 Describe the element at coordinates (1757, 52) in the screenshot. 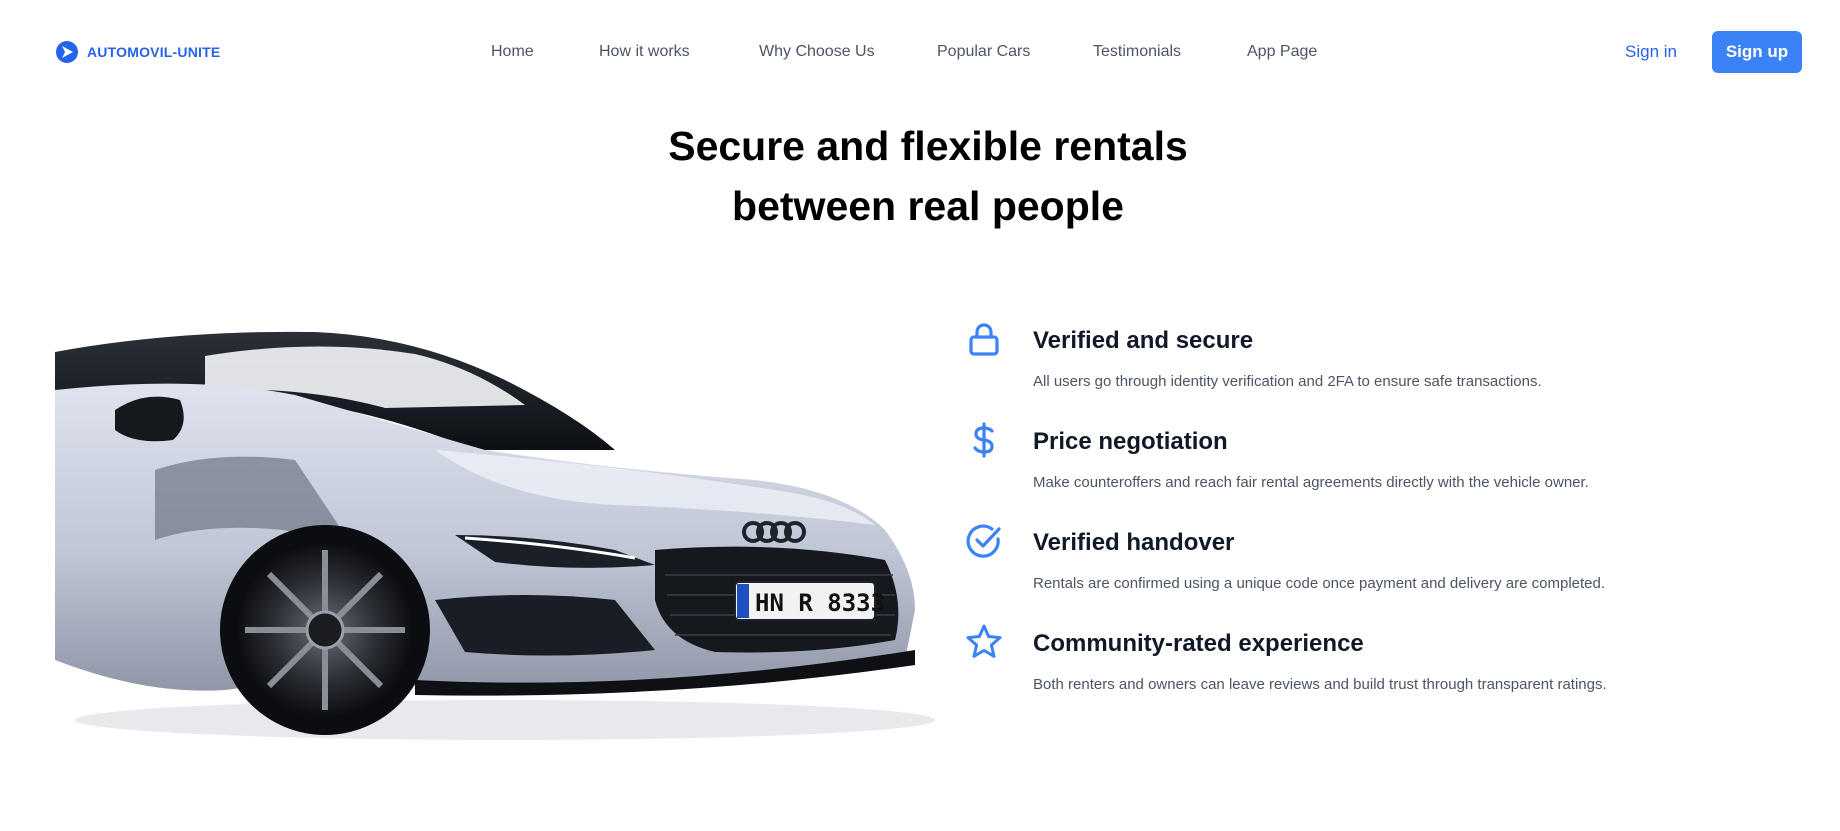

I see `sign-up-button: Sign up` at that location.